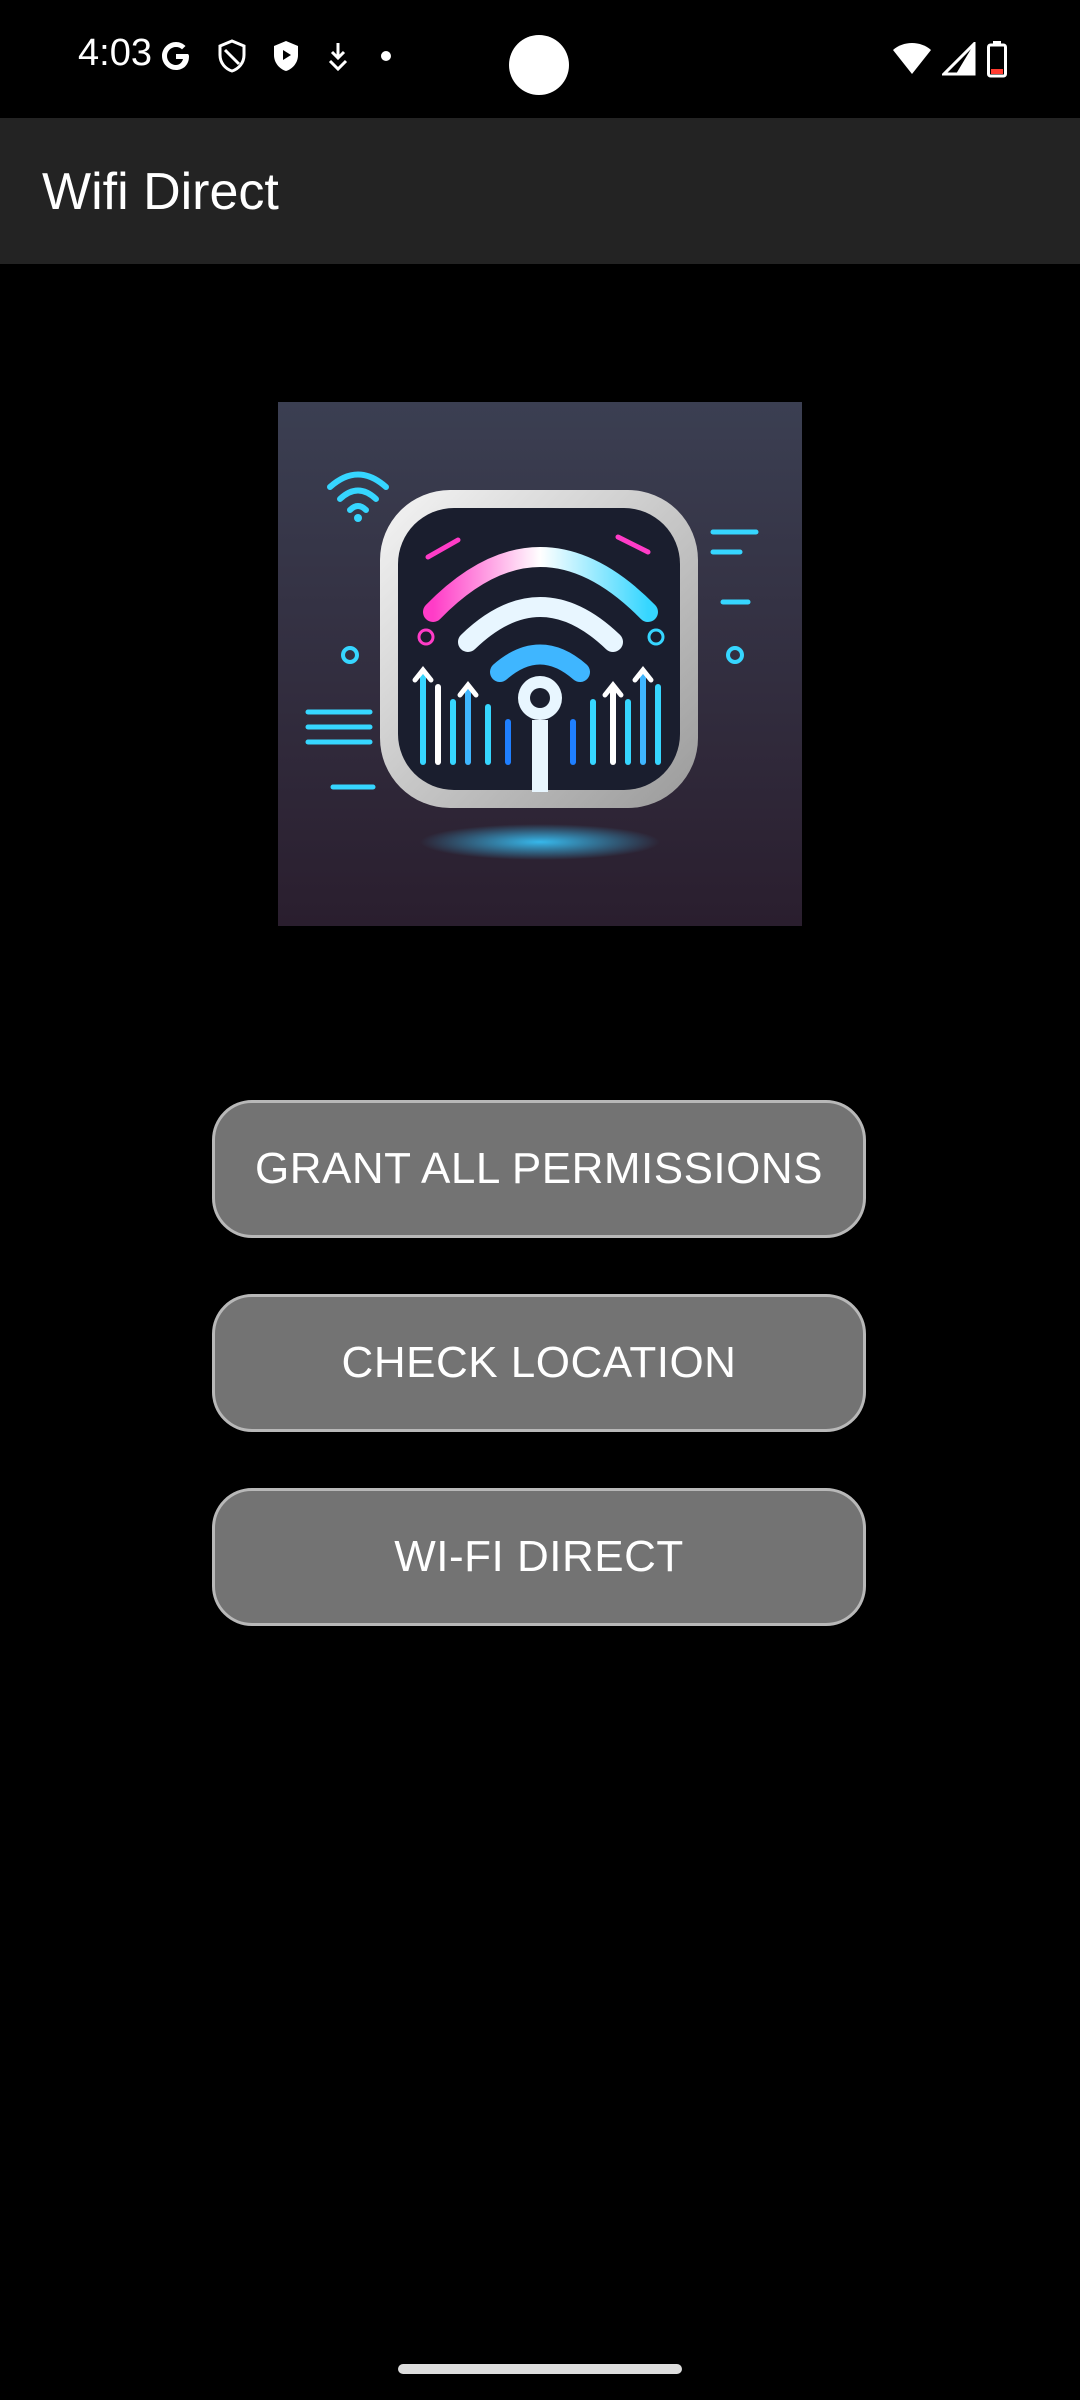 This screenshot has height=2400, width=1080. What do you see at coordinates (959, 59) in the screenshot?
I see `cell-signal-icon` at bounding box center [959, 59].